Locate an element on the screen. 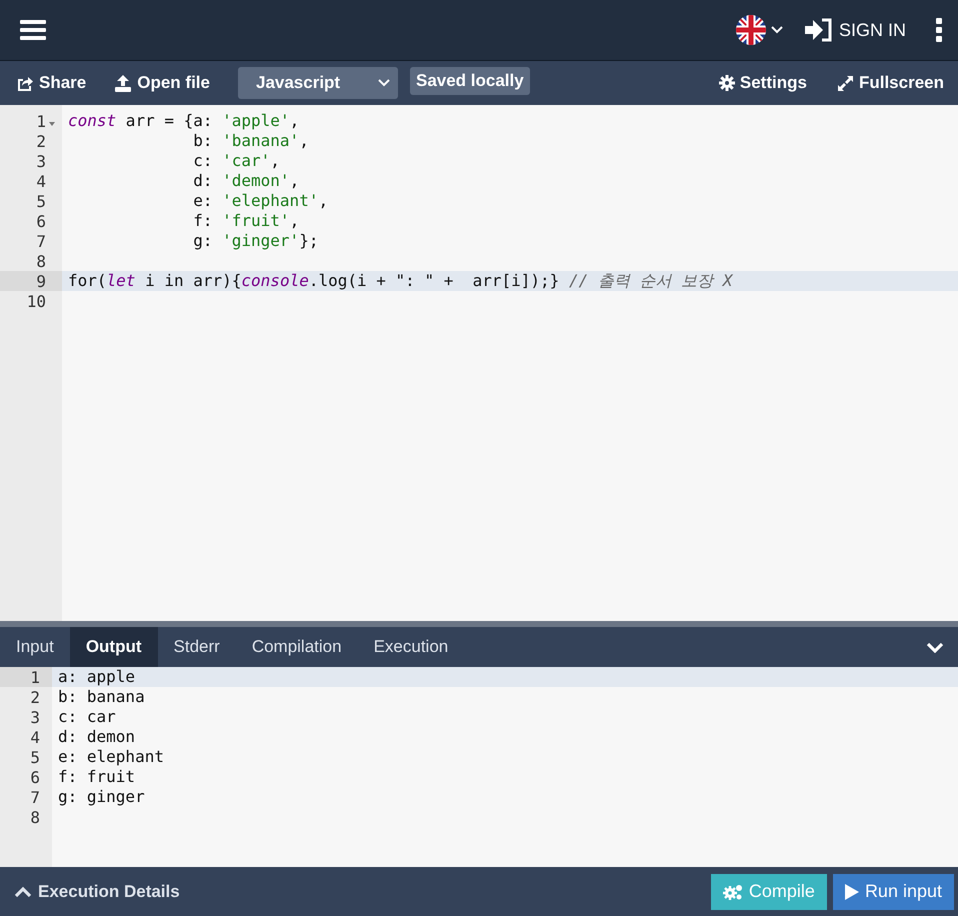 The width and height of the screenshot is (958, 916). output-line: d: demon is located at coordinates (96, 737).